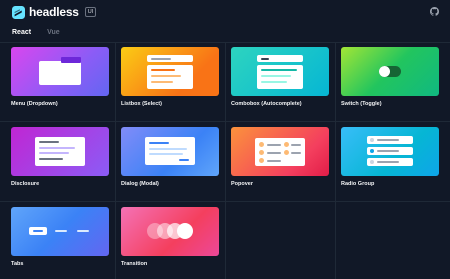 This screenshot has height=279, width=450. I want to click on card-listbox: Listbox (Select), so click(170, 77).